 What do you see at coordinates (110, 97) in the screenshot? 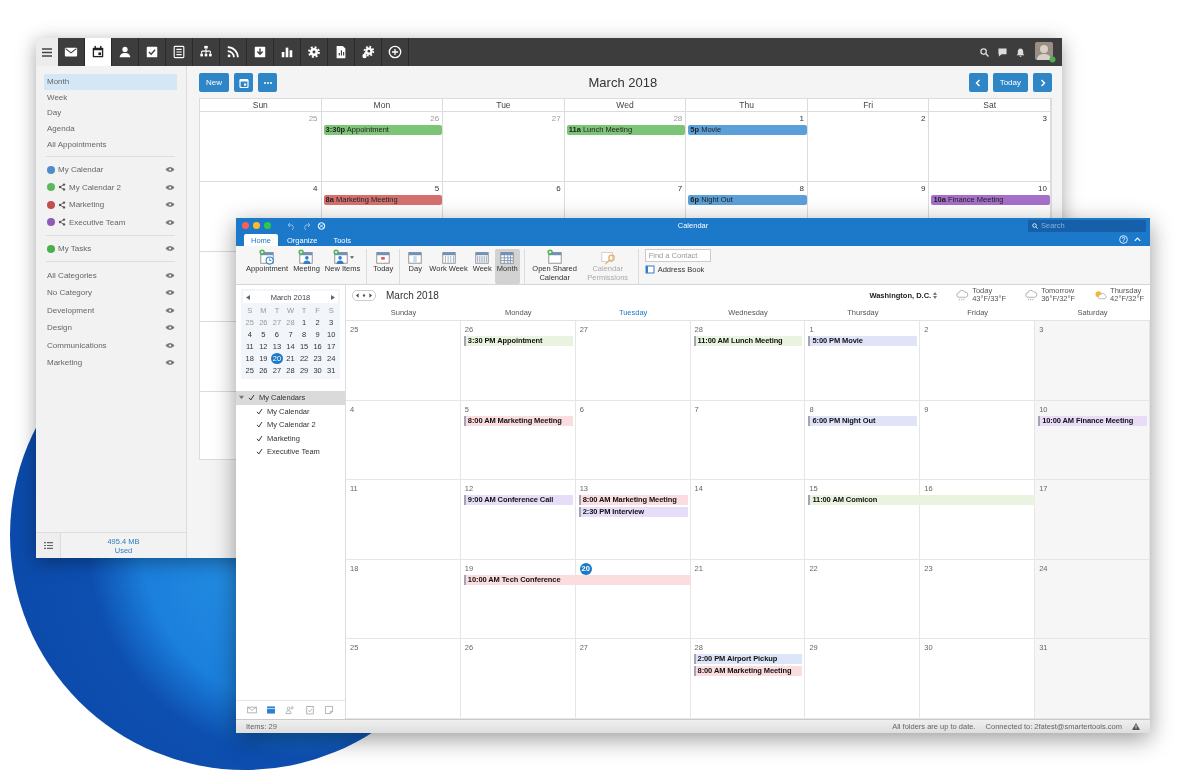
I see `view-item: Week` at bounding box center [110, 97].